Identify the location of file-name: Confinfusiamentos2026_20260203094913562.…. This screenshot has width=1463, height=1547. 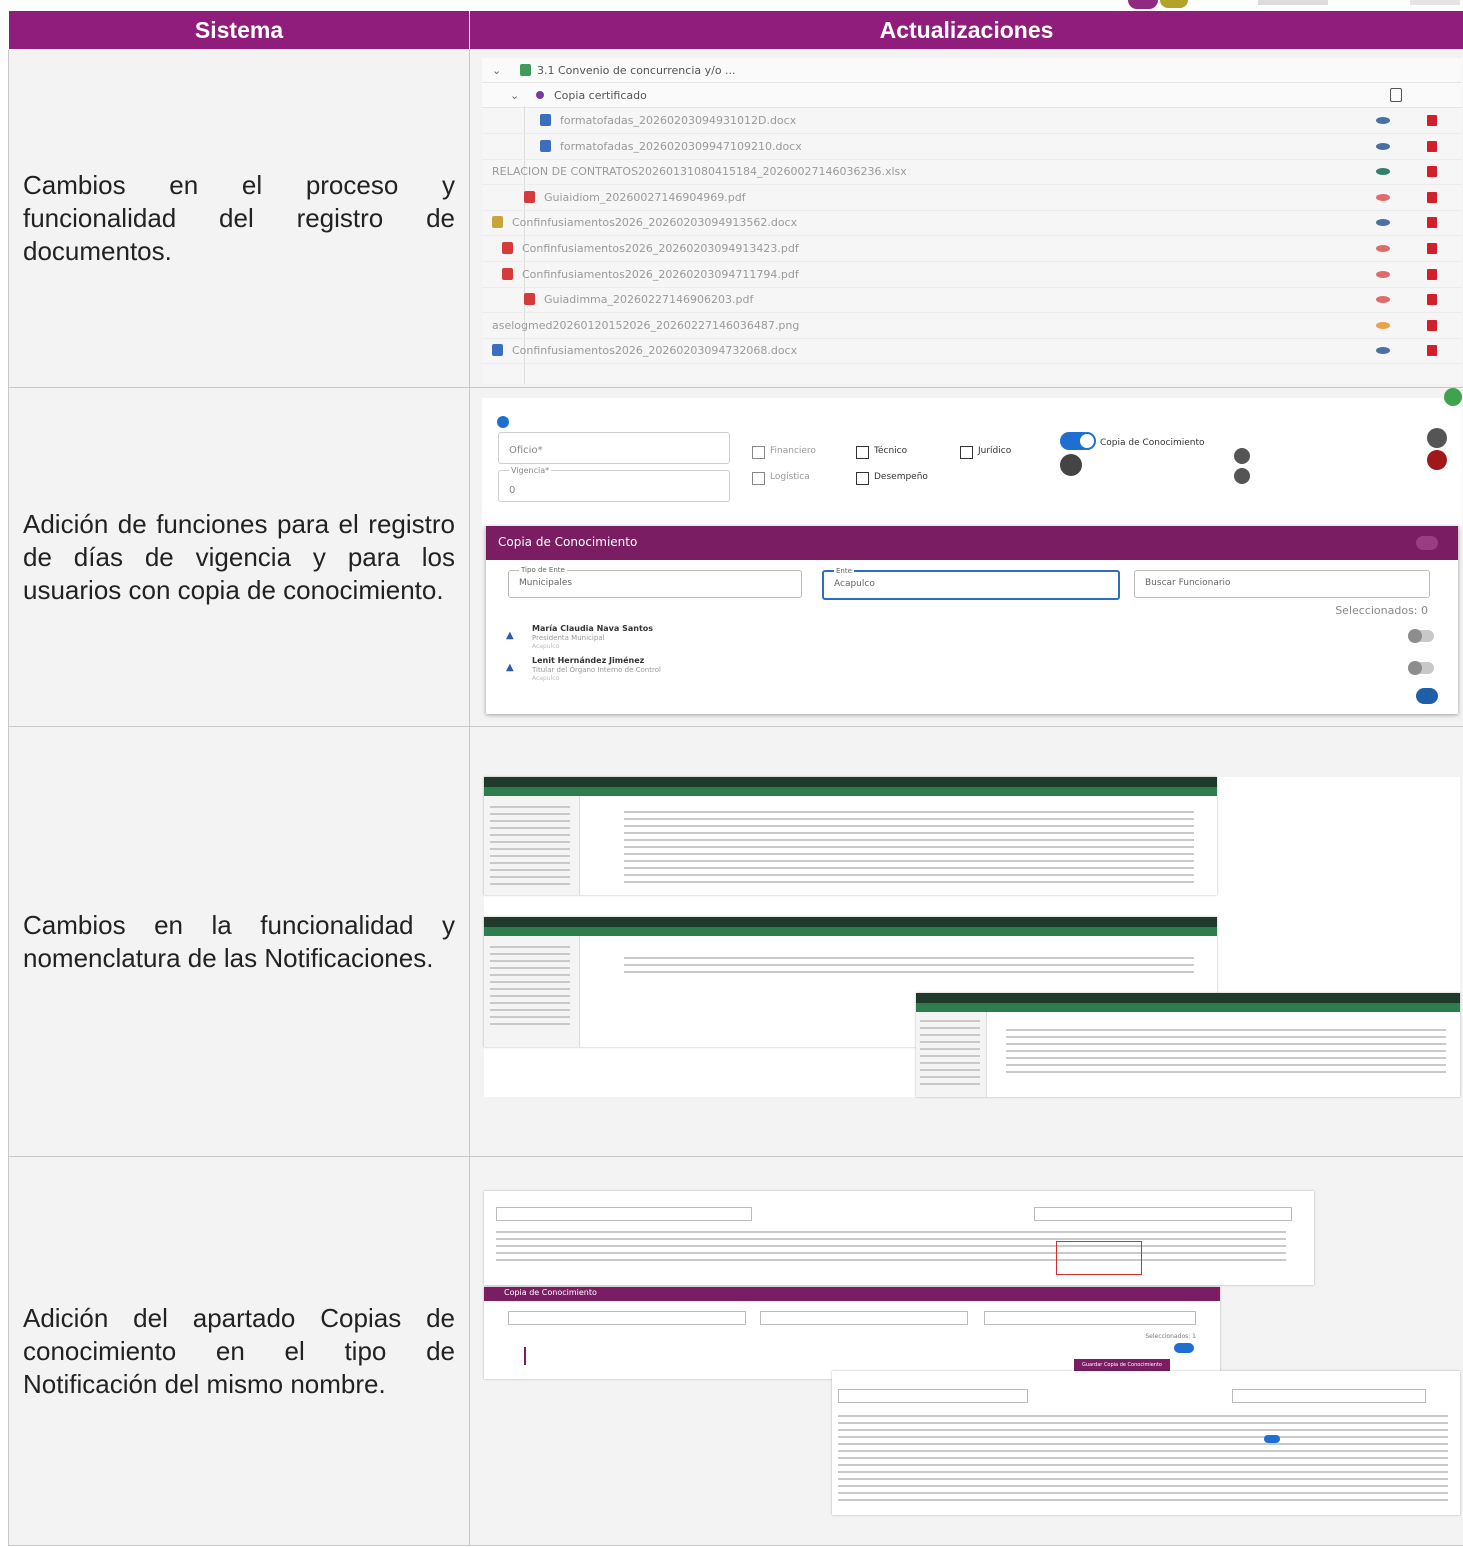
(655, 223).